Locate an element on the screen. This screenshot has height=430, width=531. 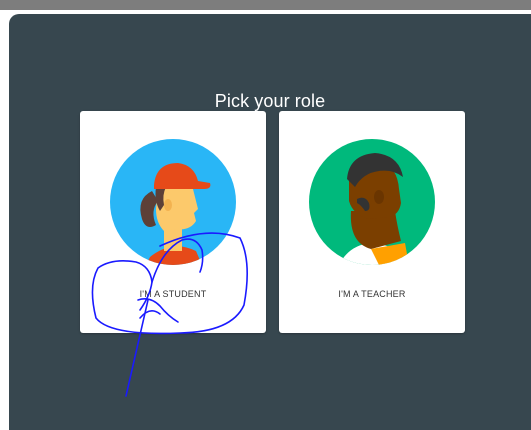
student-avatar-icon is located at coordinates (173, 202).